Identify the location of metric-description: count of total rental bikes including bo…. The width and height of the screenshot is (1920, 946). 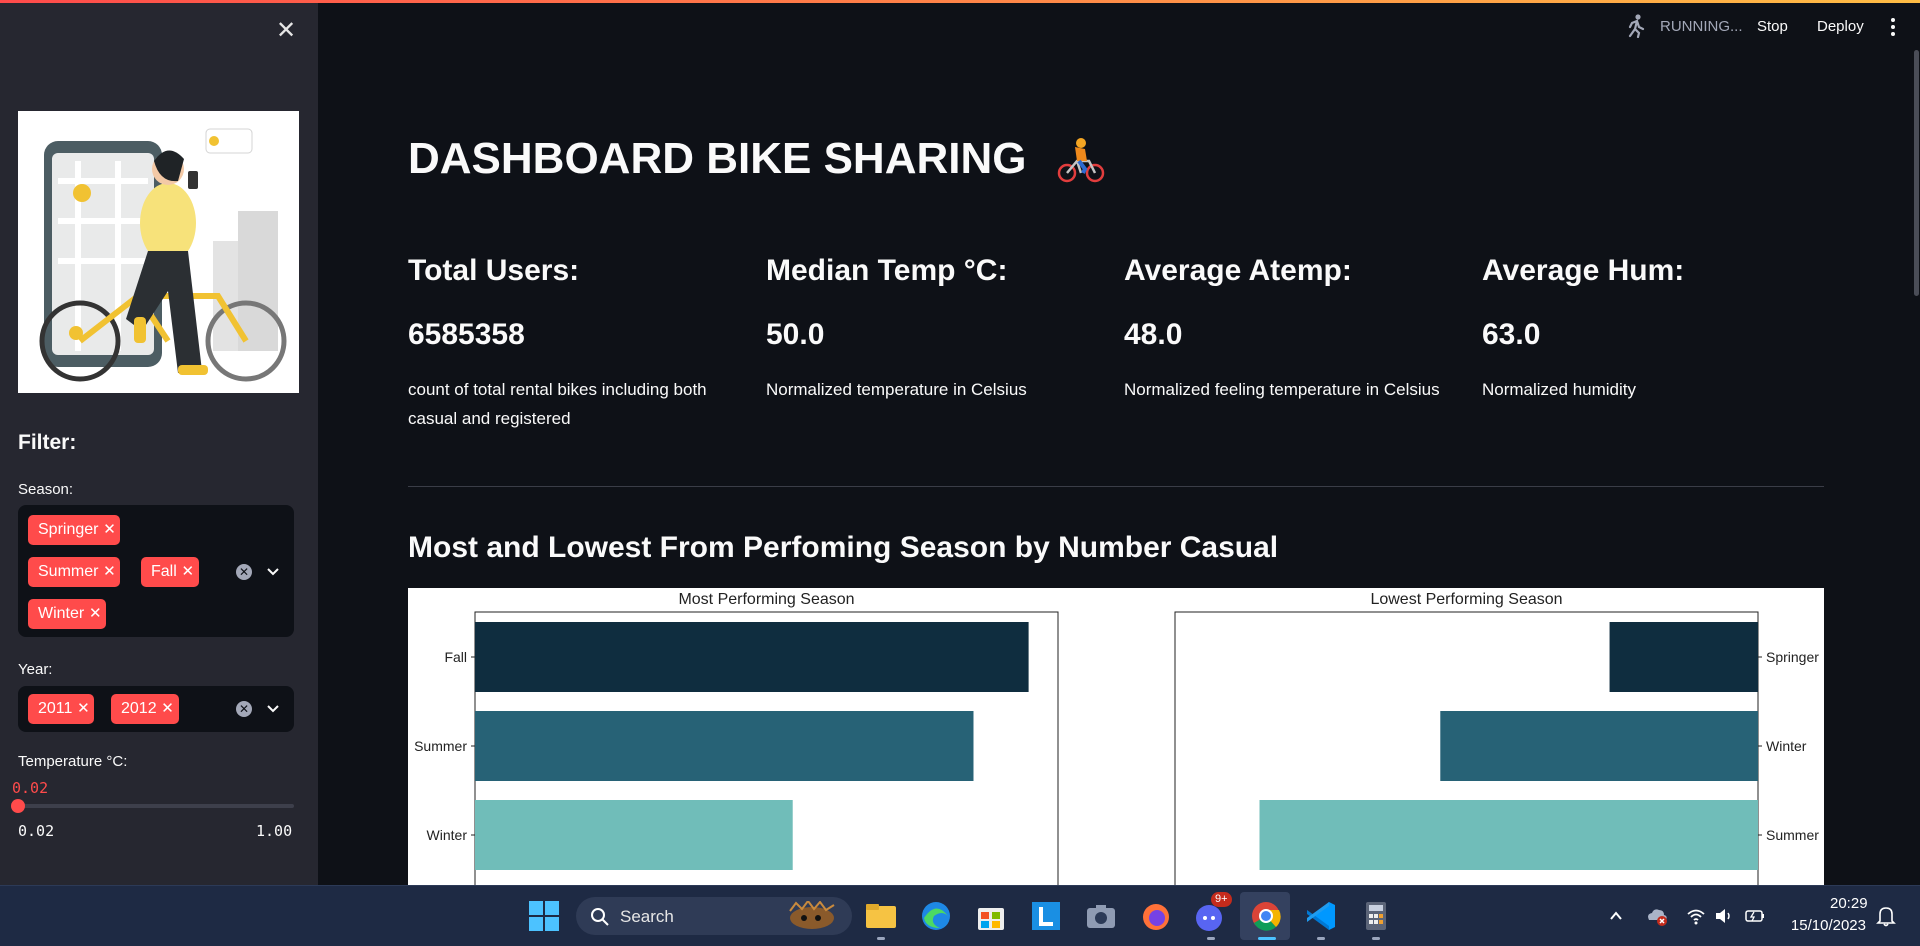
(557, 404).